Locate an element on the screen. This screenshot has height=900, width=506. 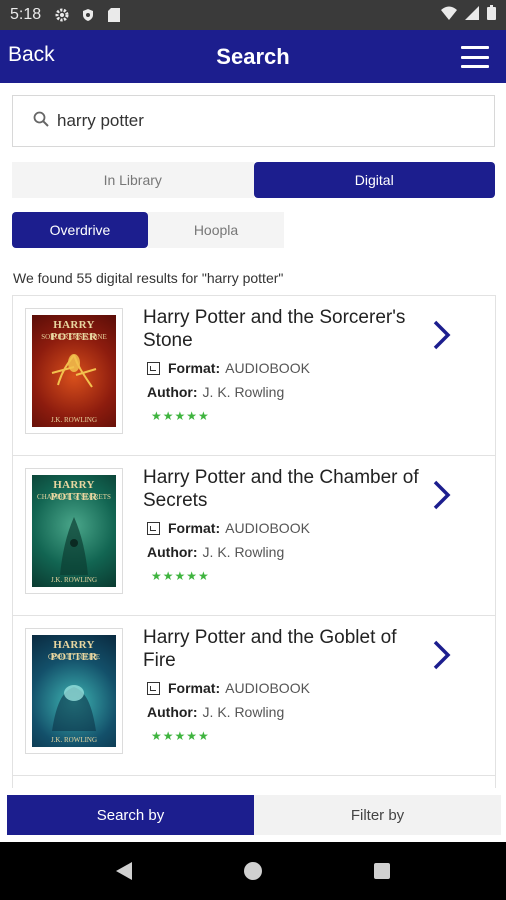
gear-icon is located at coordinates (62, 15).